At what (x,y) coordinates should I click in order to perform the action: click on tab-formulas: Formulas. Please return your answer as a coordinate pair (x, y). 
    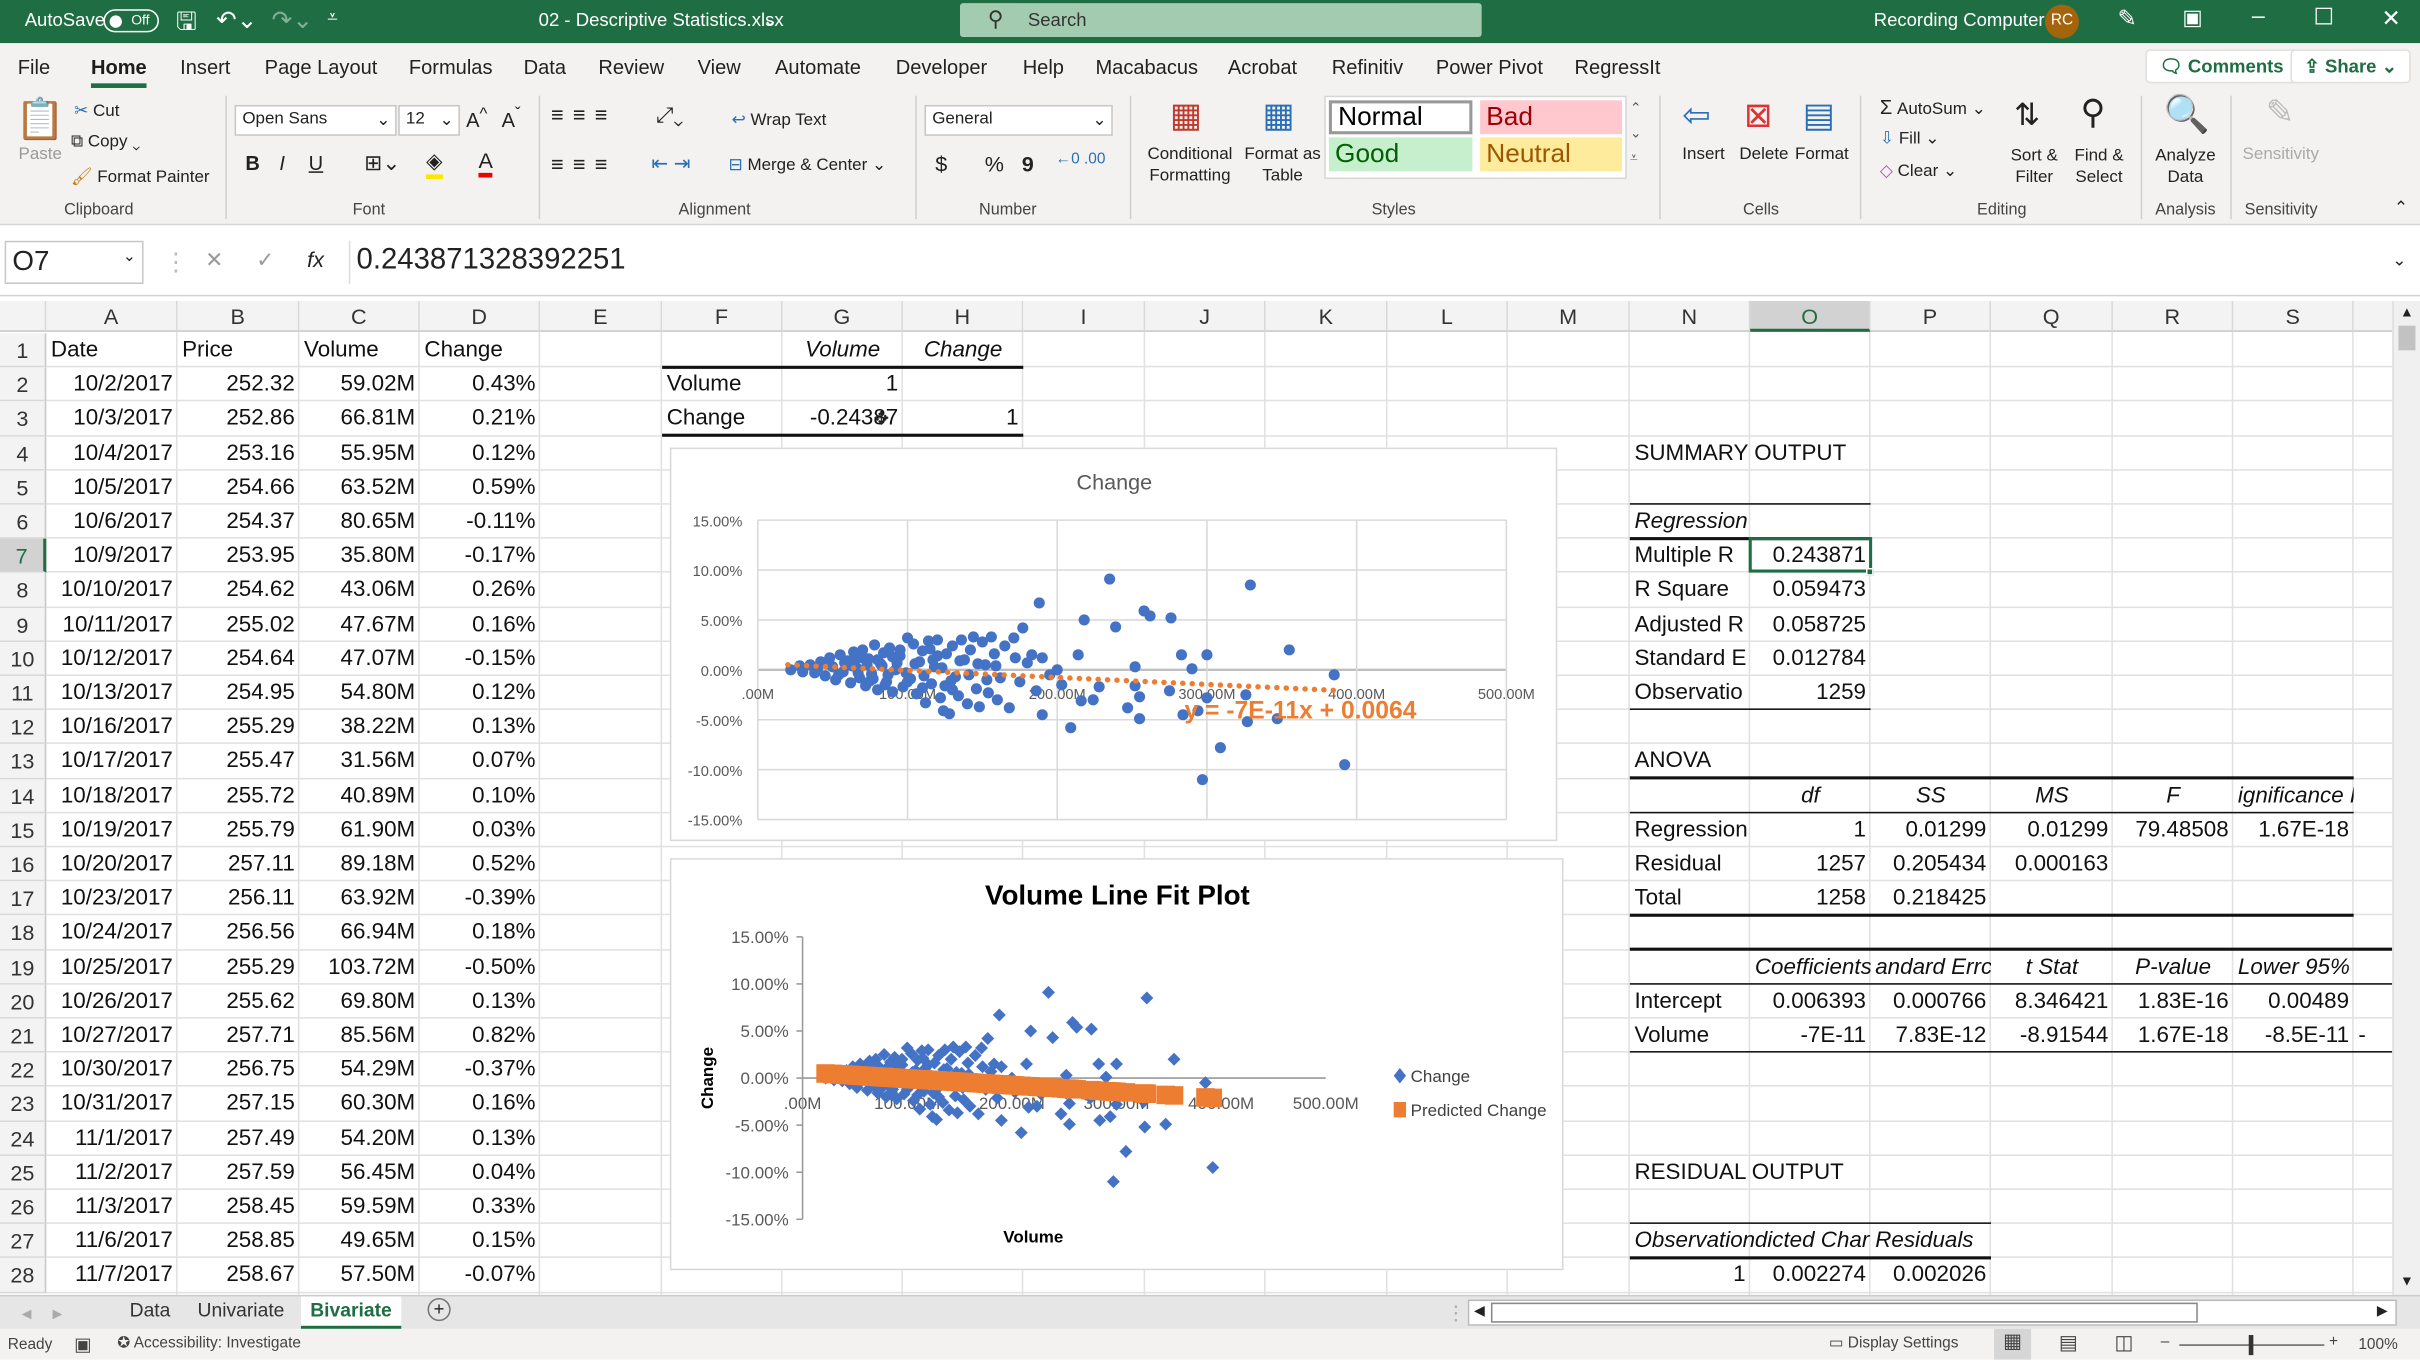
    Looking at the image, I should click on (451, 67).